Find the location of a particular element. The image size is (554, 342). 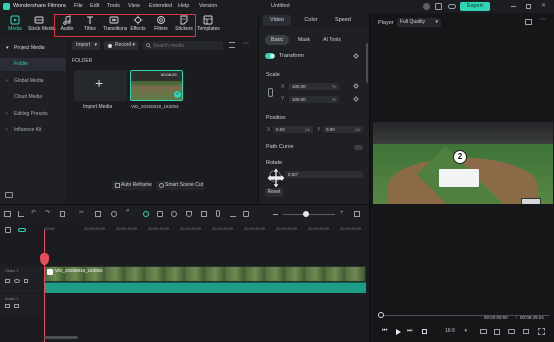

position-x-input: 0.00 px is located at coordinates (293, 129).